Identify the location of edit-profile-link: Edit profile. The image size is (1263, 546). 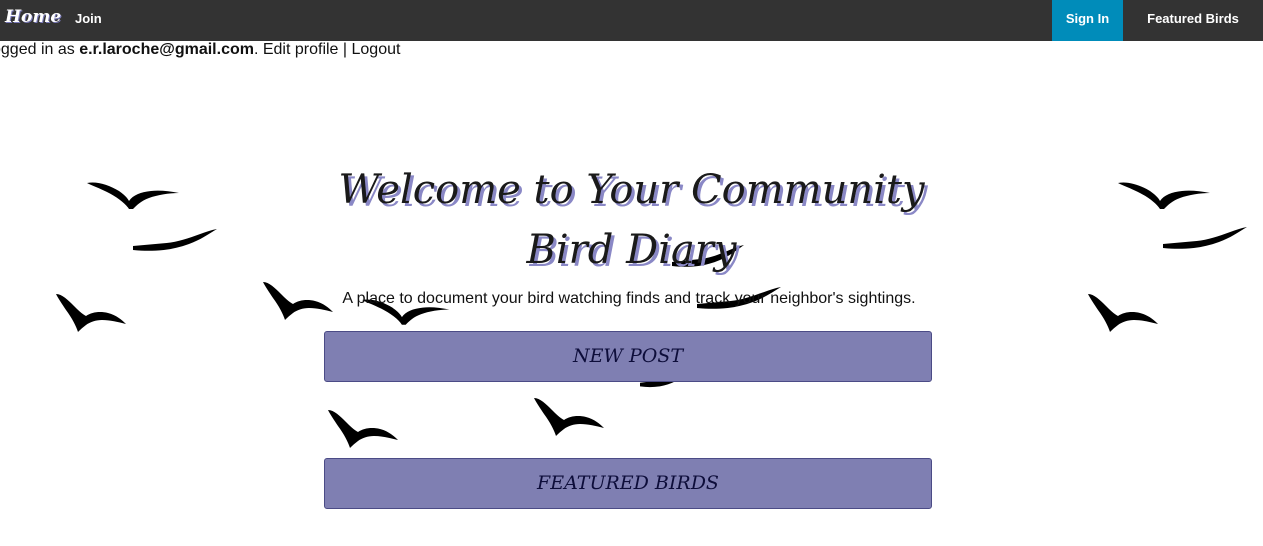
(301, 49).